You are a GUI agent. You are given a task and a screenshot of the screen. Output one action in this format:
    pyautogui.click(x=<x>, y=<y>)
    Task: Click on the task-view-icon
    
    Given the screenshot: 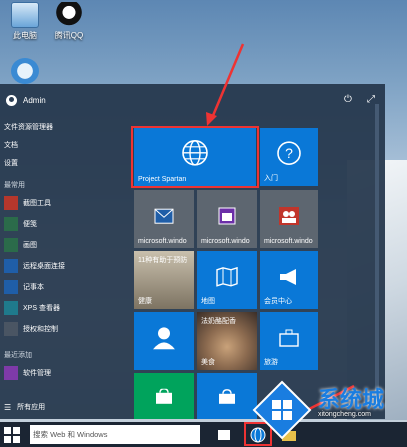 What is the action you would take?
    pyautogui.click(x=224, y=435)
    